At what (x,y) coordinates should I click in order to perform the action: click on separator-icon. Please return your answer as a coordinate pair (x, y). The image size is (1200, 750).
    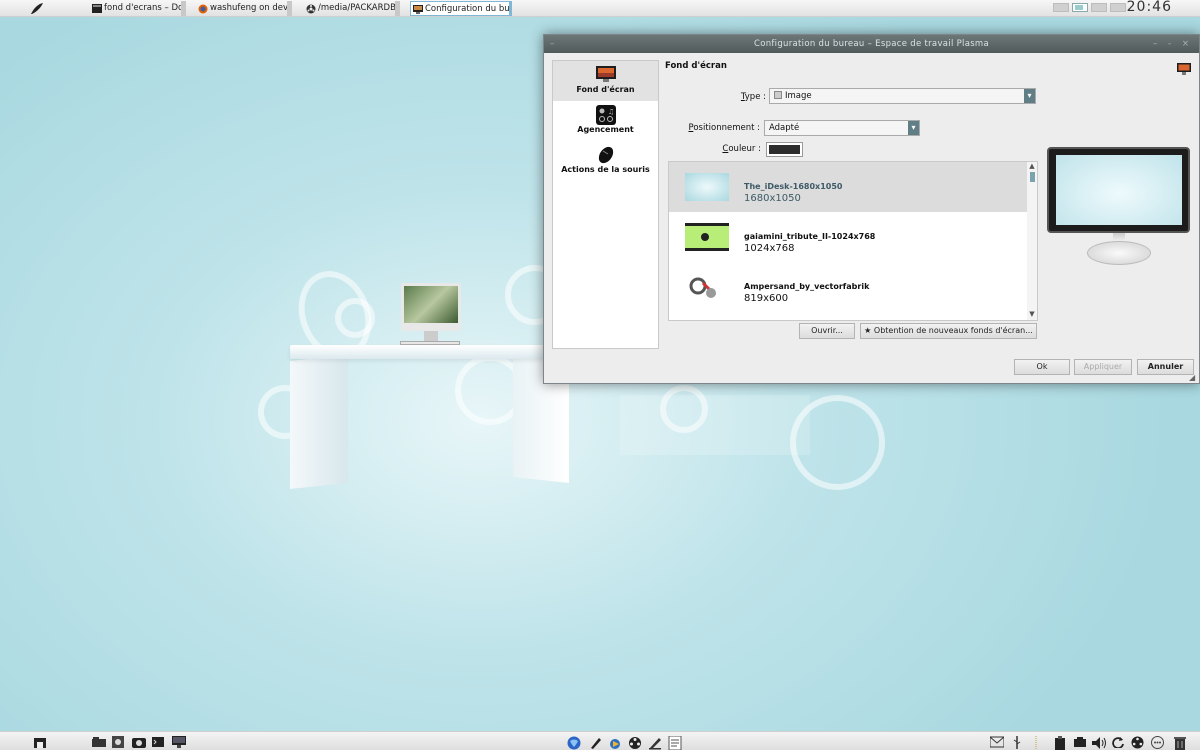
    Looking at the image, I should click on (1040, 743).